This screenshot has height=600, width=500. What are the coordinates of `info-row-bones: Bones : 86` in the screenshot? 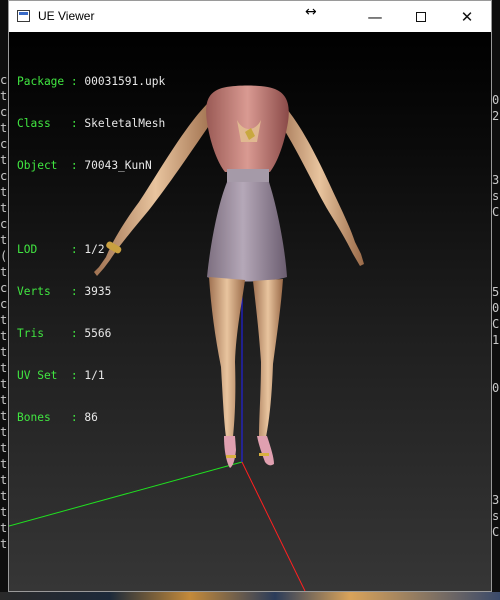 It's located at (57, 417).